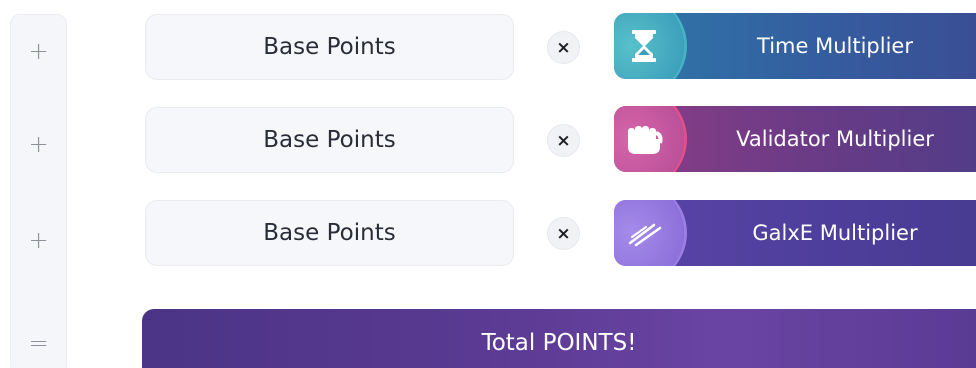  I want to click on validator-multiplier-label: Validator Multiplier, so click(835, 139).